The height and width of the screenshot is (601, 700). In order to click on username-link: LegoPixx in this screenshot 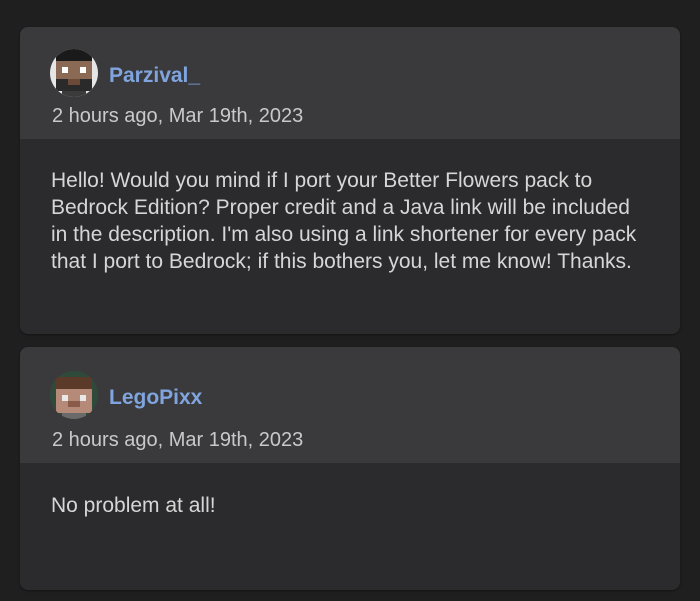, I will do `click(155, 398)`.